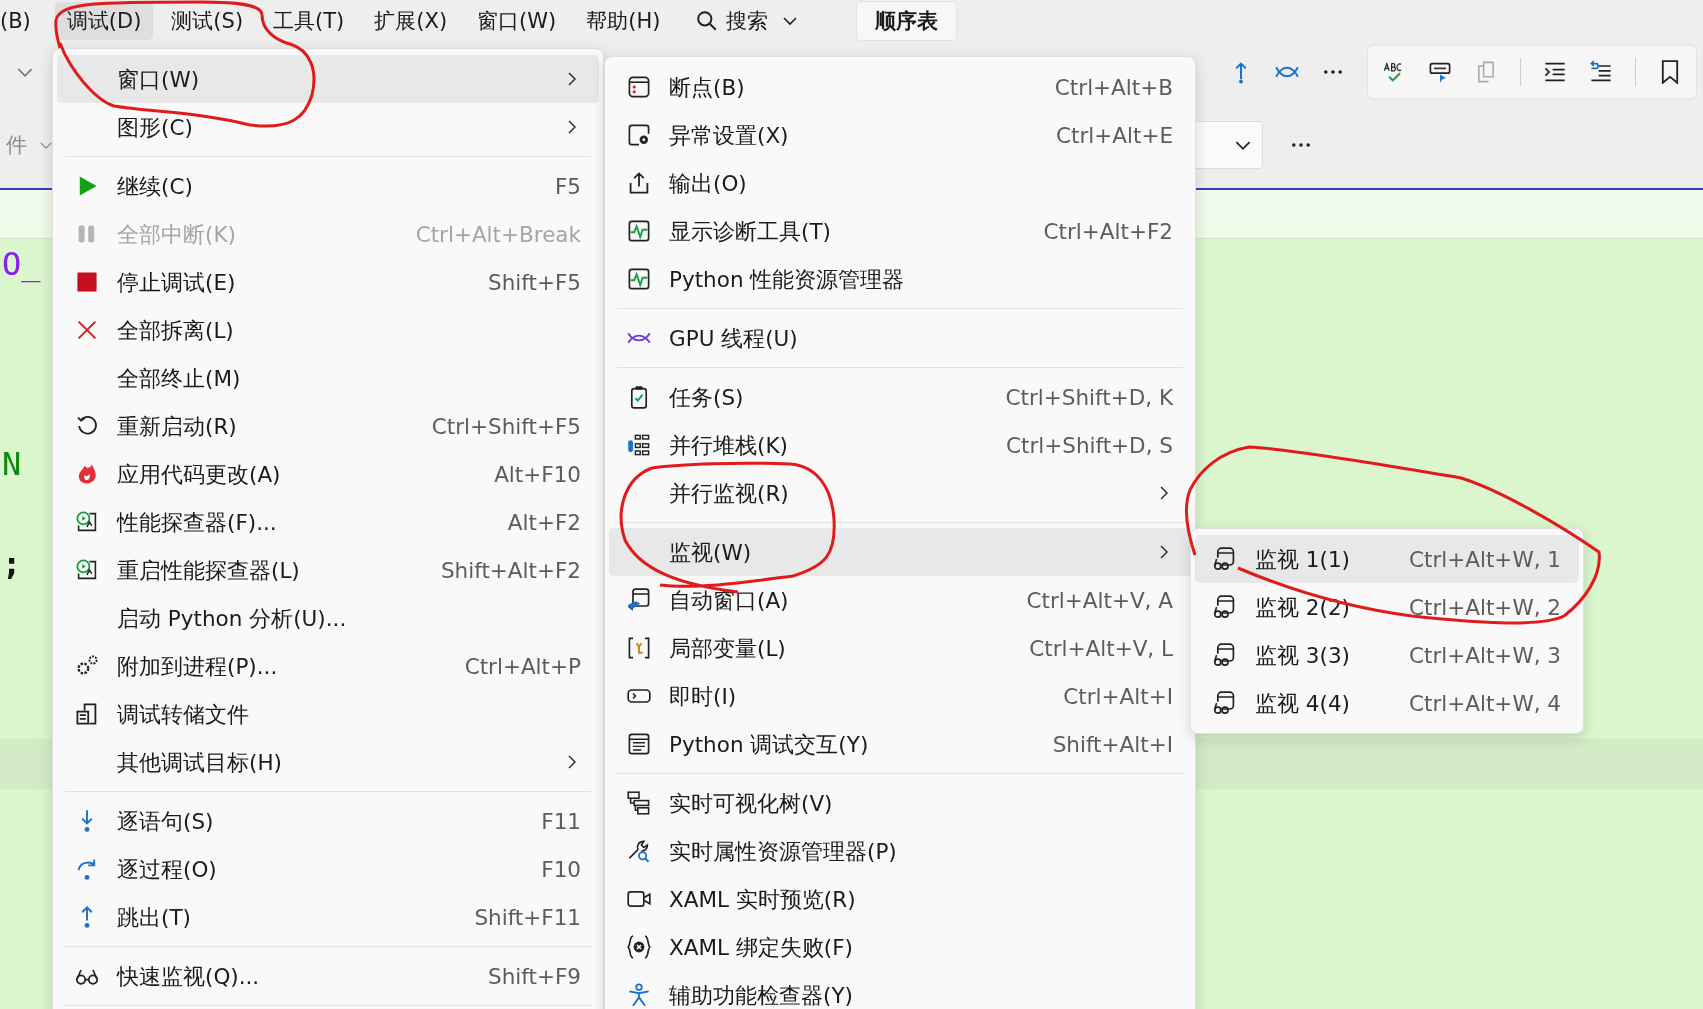  I want to click on menu-bar-item: 窗口(W), so click(517, 21).